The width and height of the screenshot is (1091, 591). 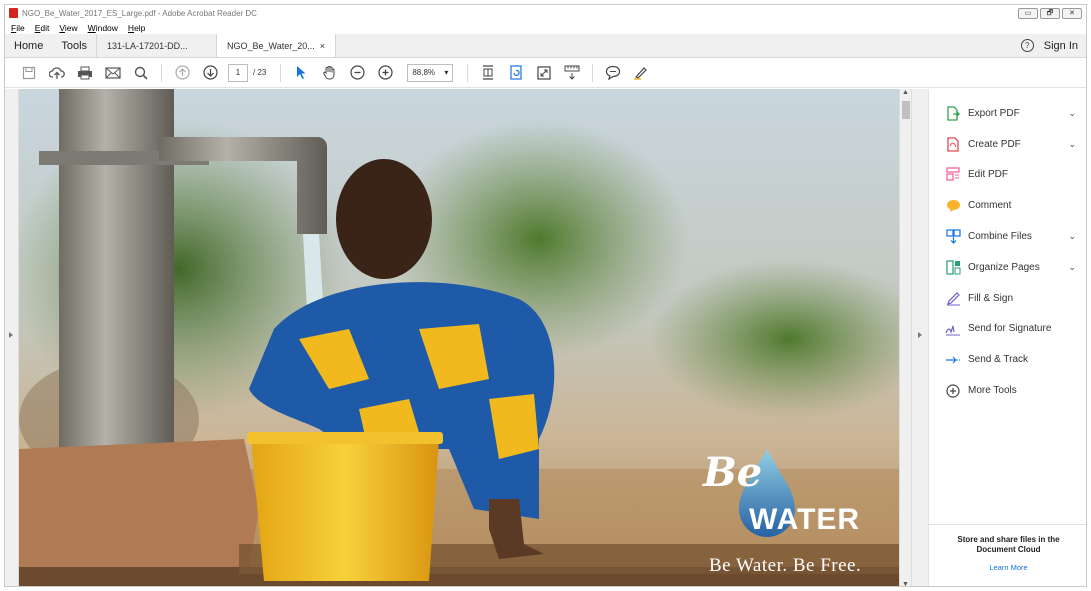 I want to click on zoom-level-select: 88,8% ▾, so click(x=430, y=72).